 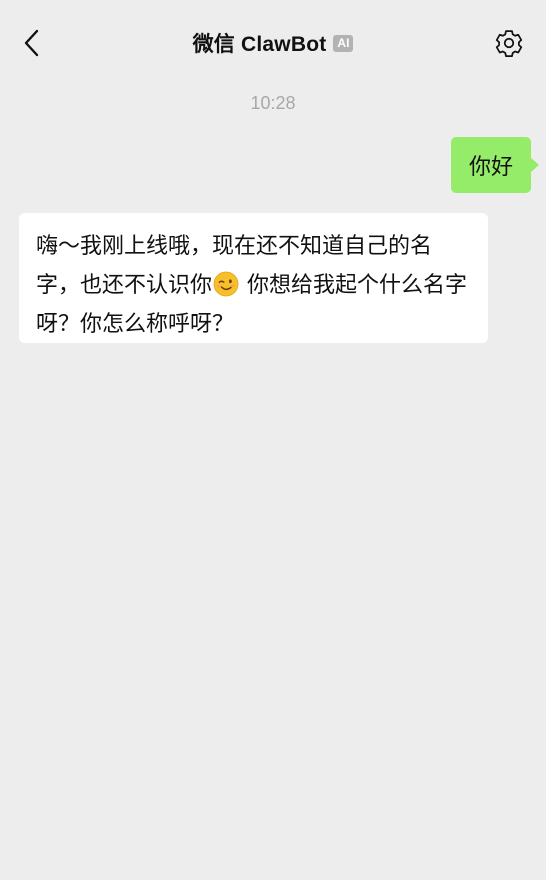 I want to click on settings-button, so click(x=509, y=43).